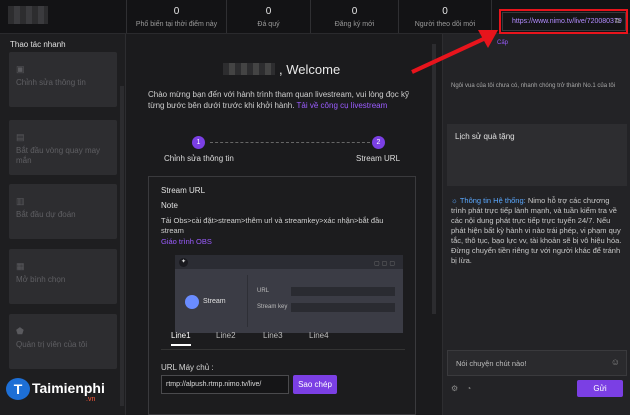  What do you see at coordinates (46, 214) in the screenshot?
I see `sidebar-item-label: Bắt đầu dự đoán` at bounding box center [46, 214].